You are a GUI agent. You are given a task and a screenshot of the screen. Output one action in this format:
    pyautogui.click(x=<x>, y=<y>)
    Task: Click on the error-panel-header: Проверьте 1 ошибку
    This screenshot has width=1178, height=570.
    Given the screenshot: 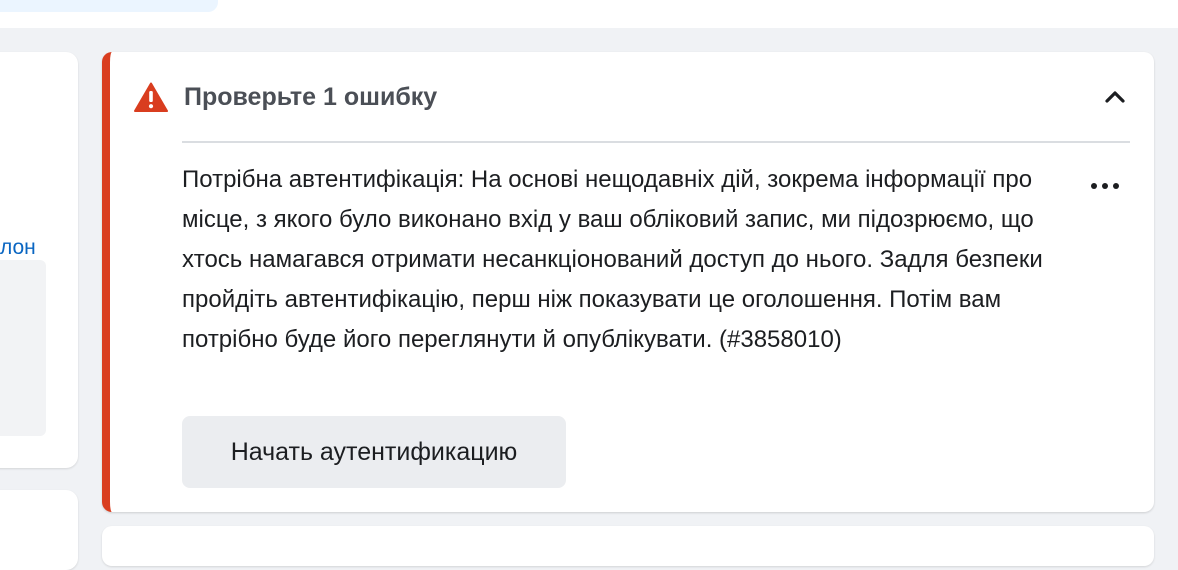 What is the action you would take?
    pyautogui.click(x=634, y=98)
    